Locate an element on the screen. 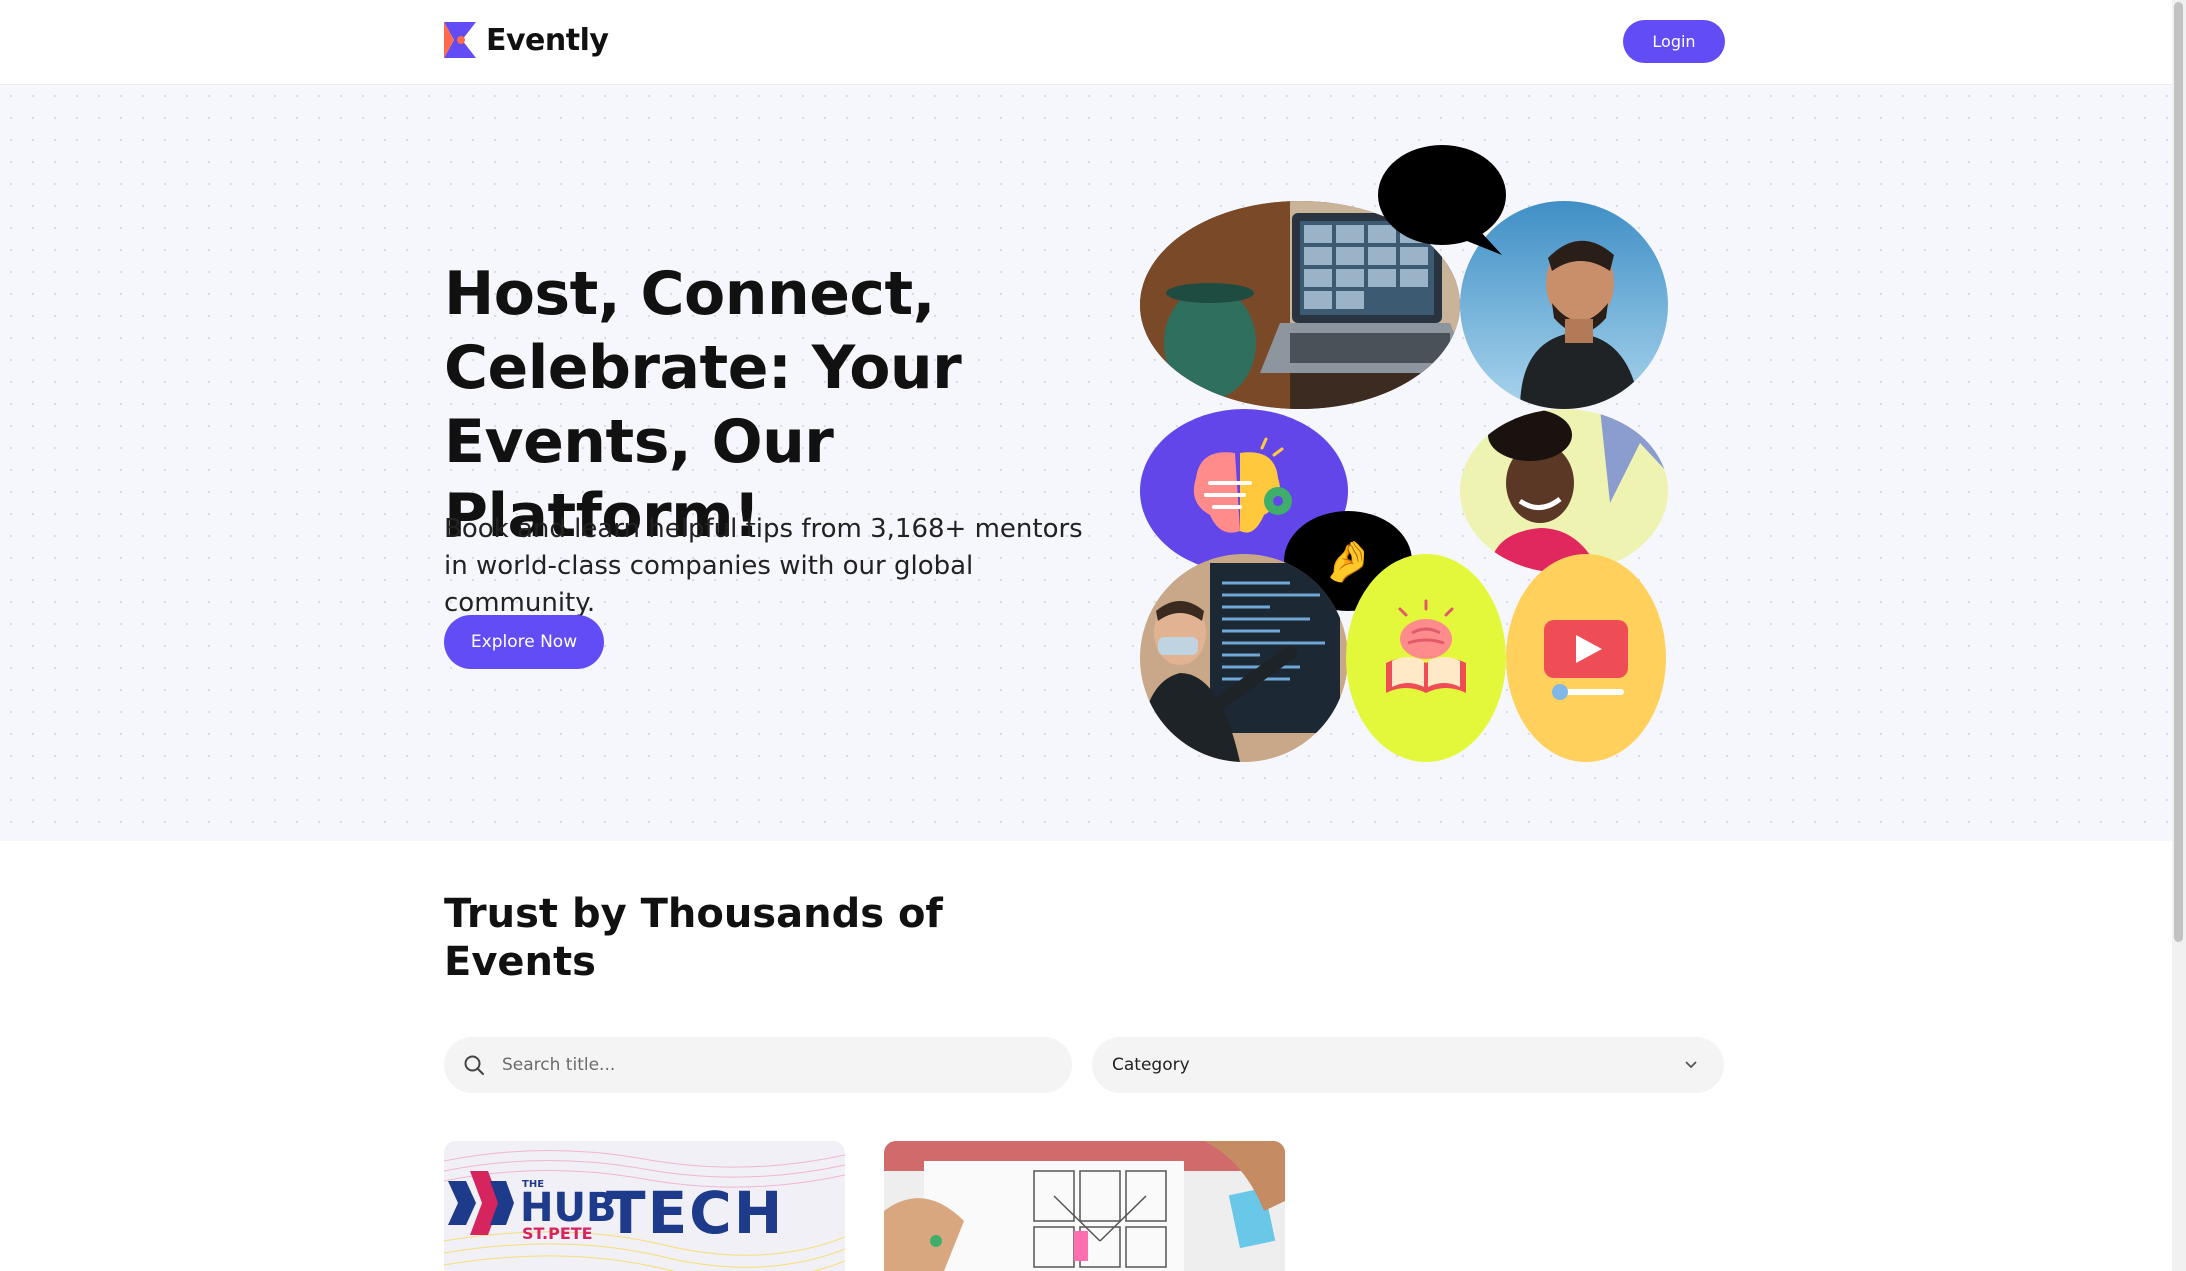 This screenshot has width=2186, height=1271. tech-word: TECH is located at coordinates (695, 1213).